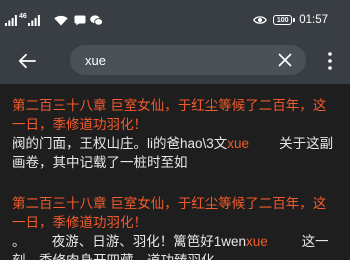 The width and height of the screenshot is (350, 260). I want to click on result-excerpt-line: 。 夜游、日游、羽化！篱笆好1wenxue 这一, so click(176, 241).